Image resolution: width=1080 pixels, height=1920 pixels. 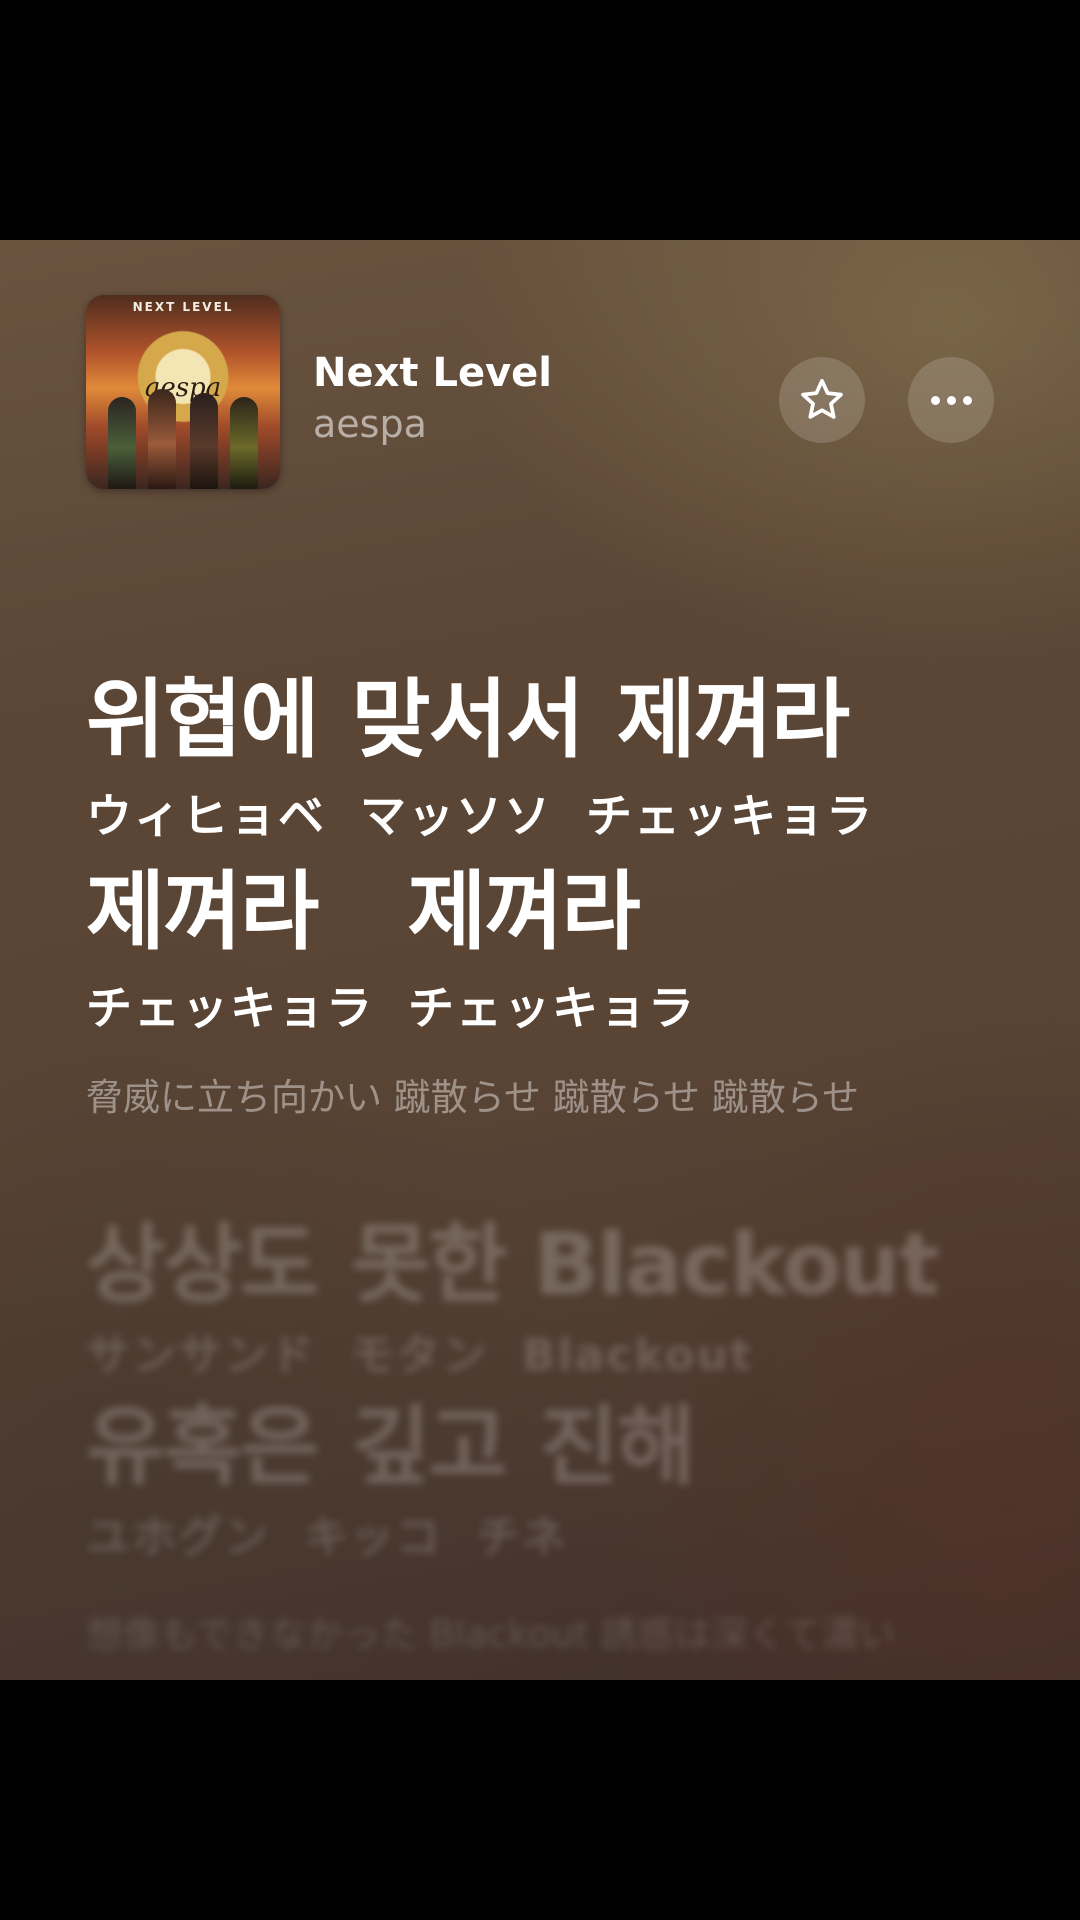 What do you see at coordinates (373, 1537) in the screenshot?
I see `reading-word: キッコ` at bounding box center [373, 1537].